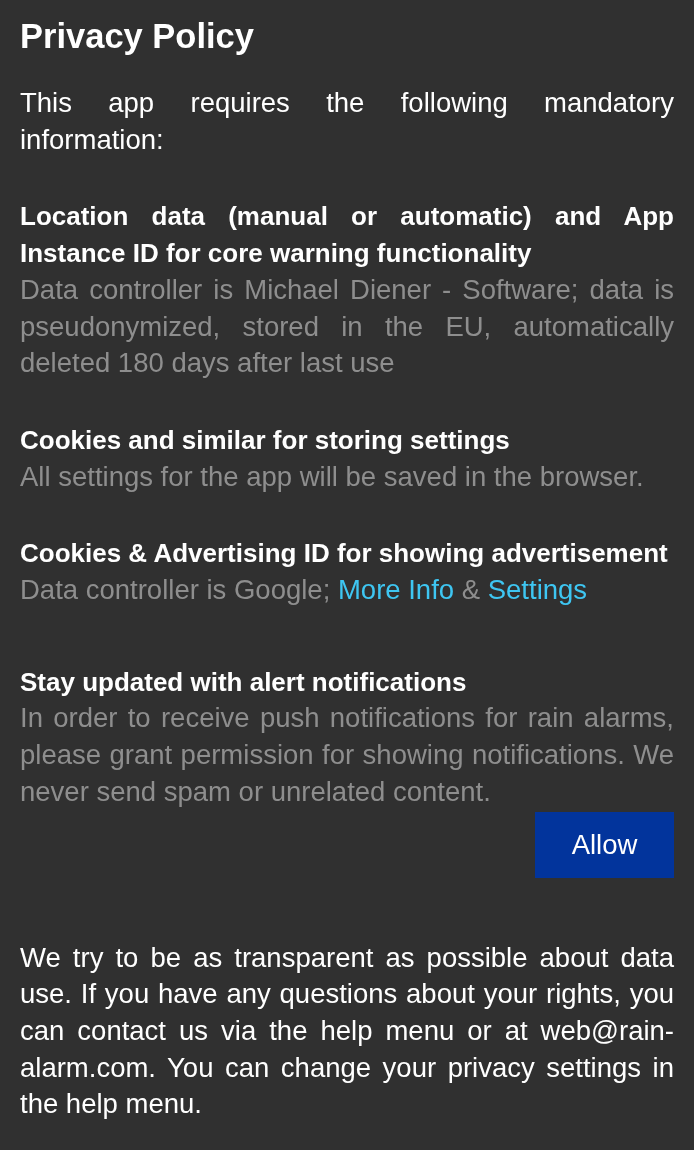 This screenshot has width=694, height=1150. What do you see at coordinates (344, 554) in the screenshot?
I see `section-heading: Cookies & Advertising ID for showing advertisement` at bounding box center [344, 554].